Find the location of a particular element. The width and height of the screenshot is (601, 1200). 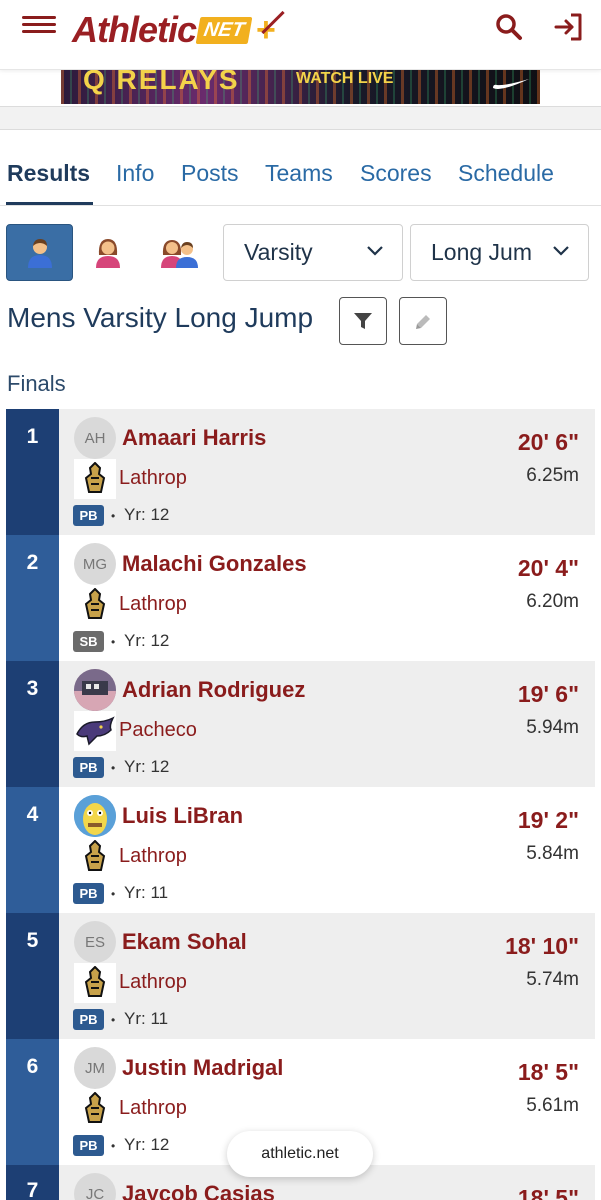

logo-plus-mark: + is located at coordinates (266, 30).